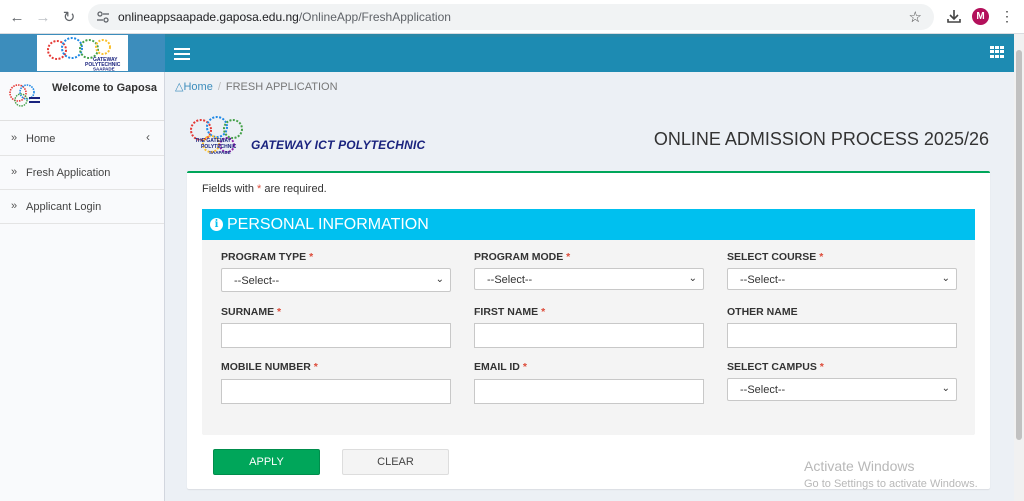 The image size is (1024, 501). What do you see at coordinates (954, 16) in the screenshot?
I see `download-icon` at bounding box center [954, 16].